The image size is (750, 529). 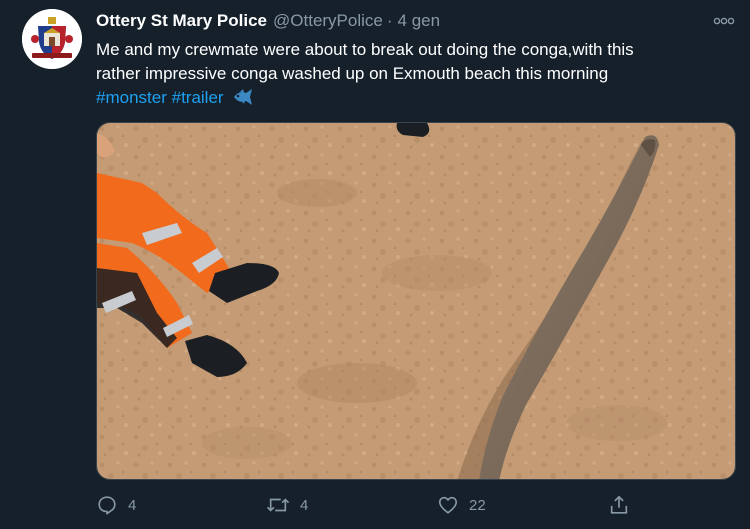 I want to click on like-button: 22, so click(x=461, y=505).